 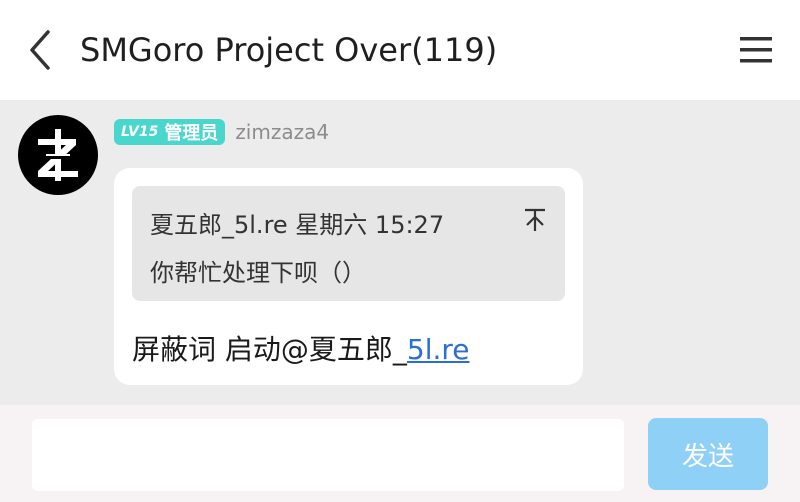 I want to click on zimzaza-logo-icon, so click(x=58, y=155).